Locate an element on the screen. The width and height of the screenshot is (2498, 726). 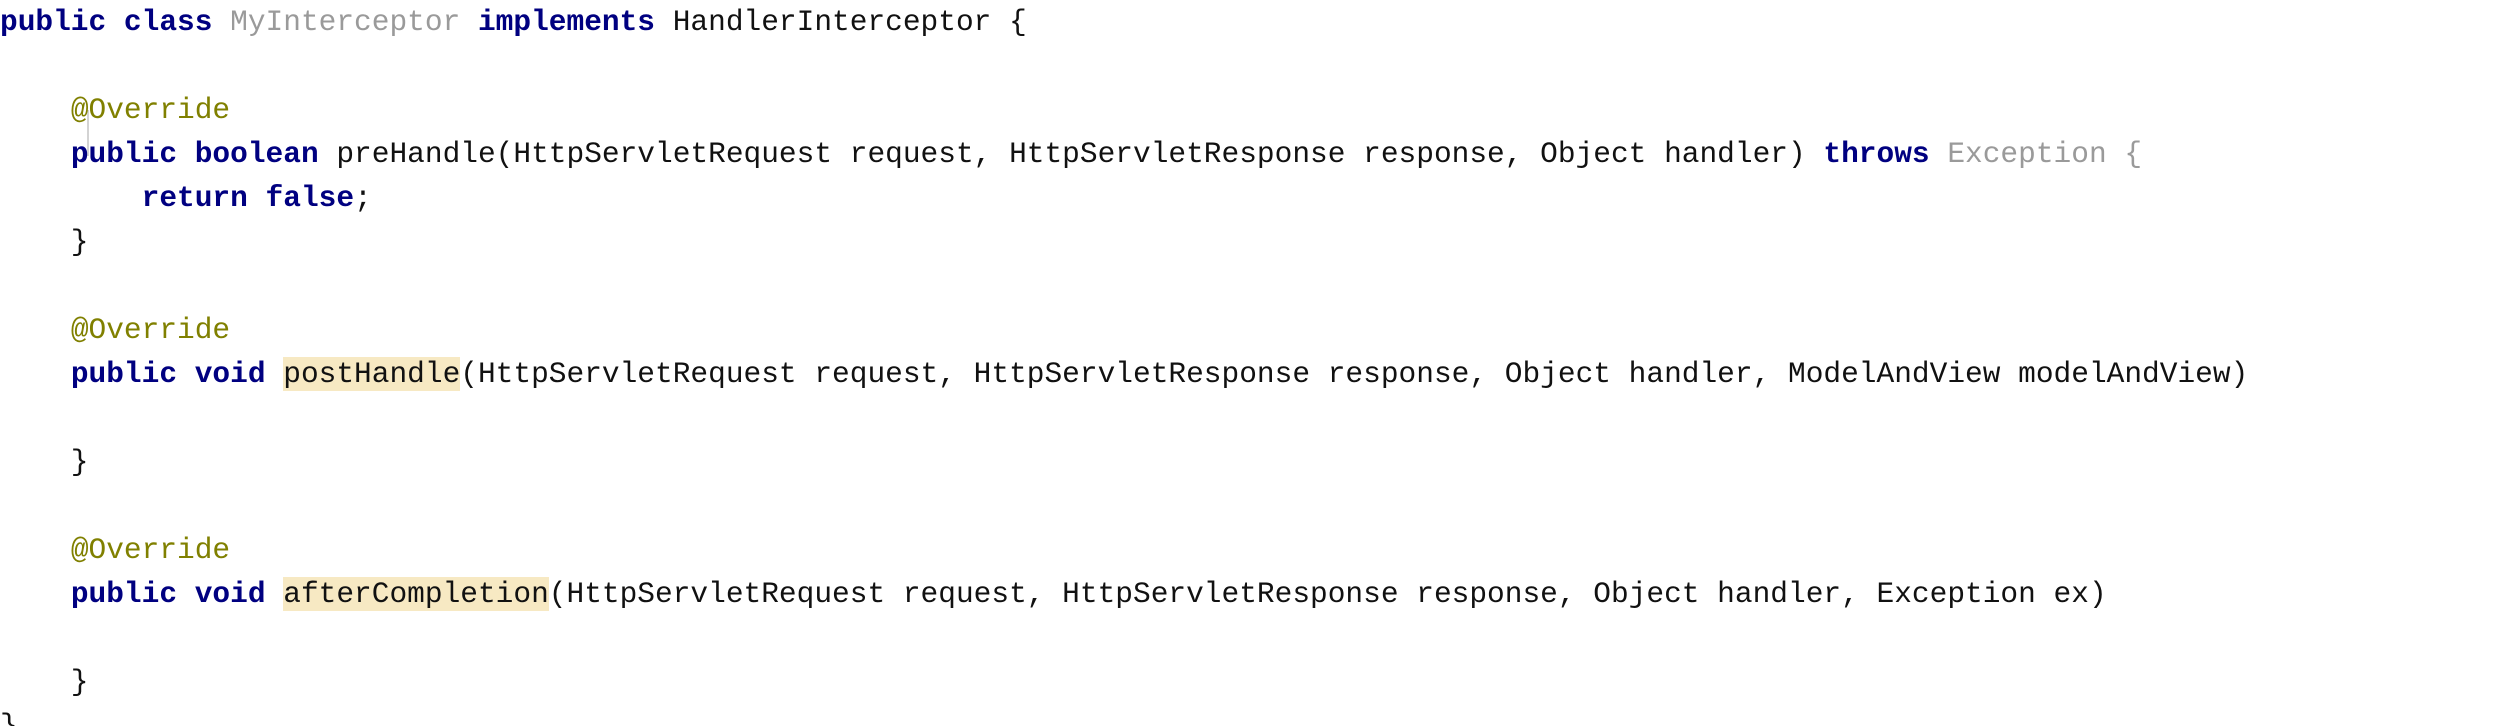
keyword-token: throws is located at coordinates (1876, 154).